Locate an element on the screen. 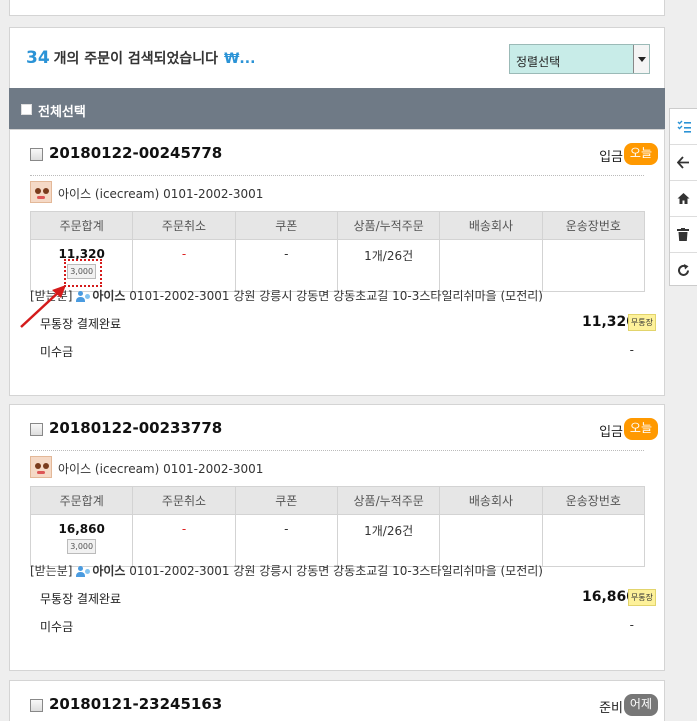  order-number: 20180122-00245778 is located at coordinates (135, 153).